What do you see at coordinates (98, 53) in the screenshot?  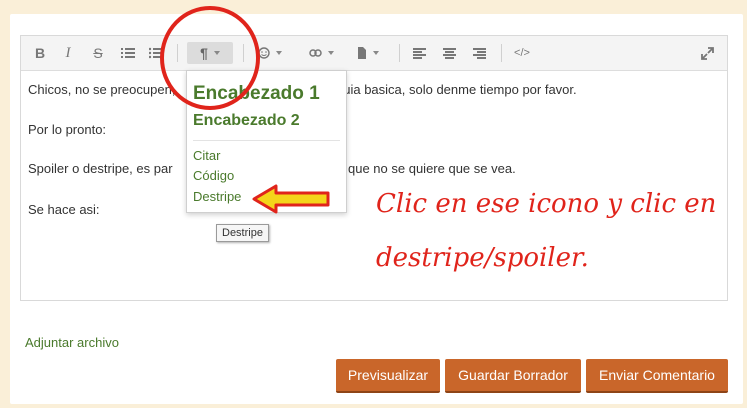 I see `strikethrough-icon: S` at bounding box center [98, 53].